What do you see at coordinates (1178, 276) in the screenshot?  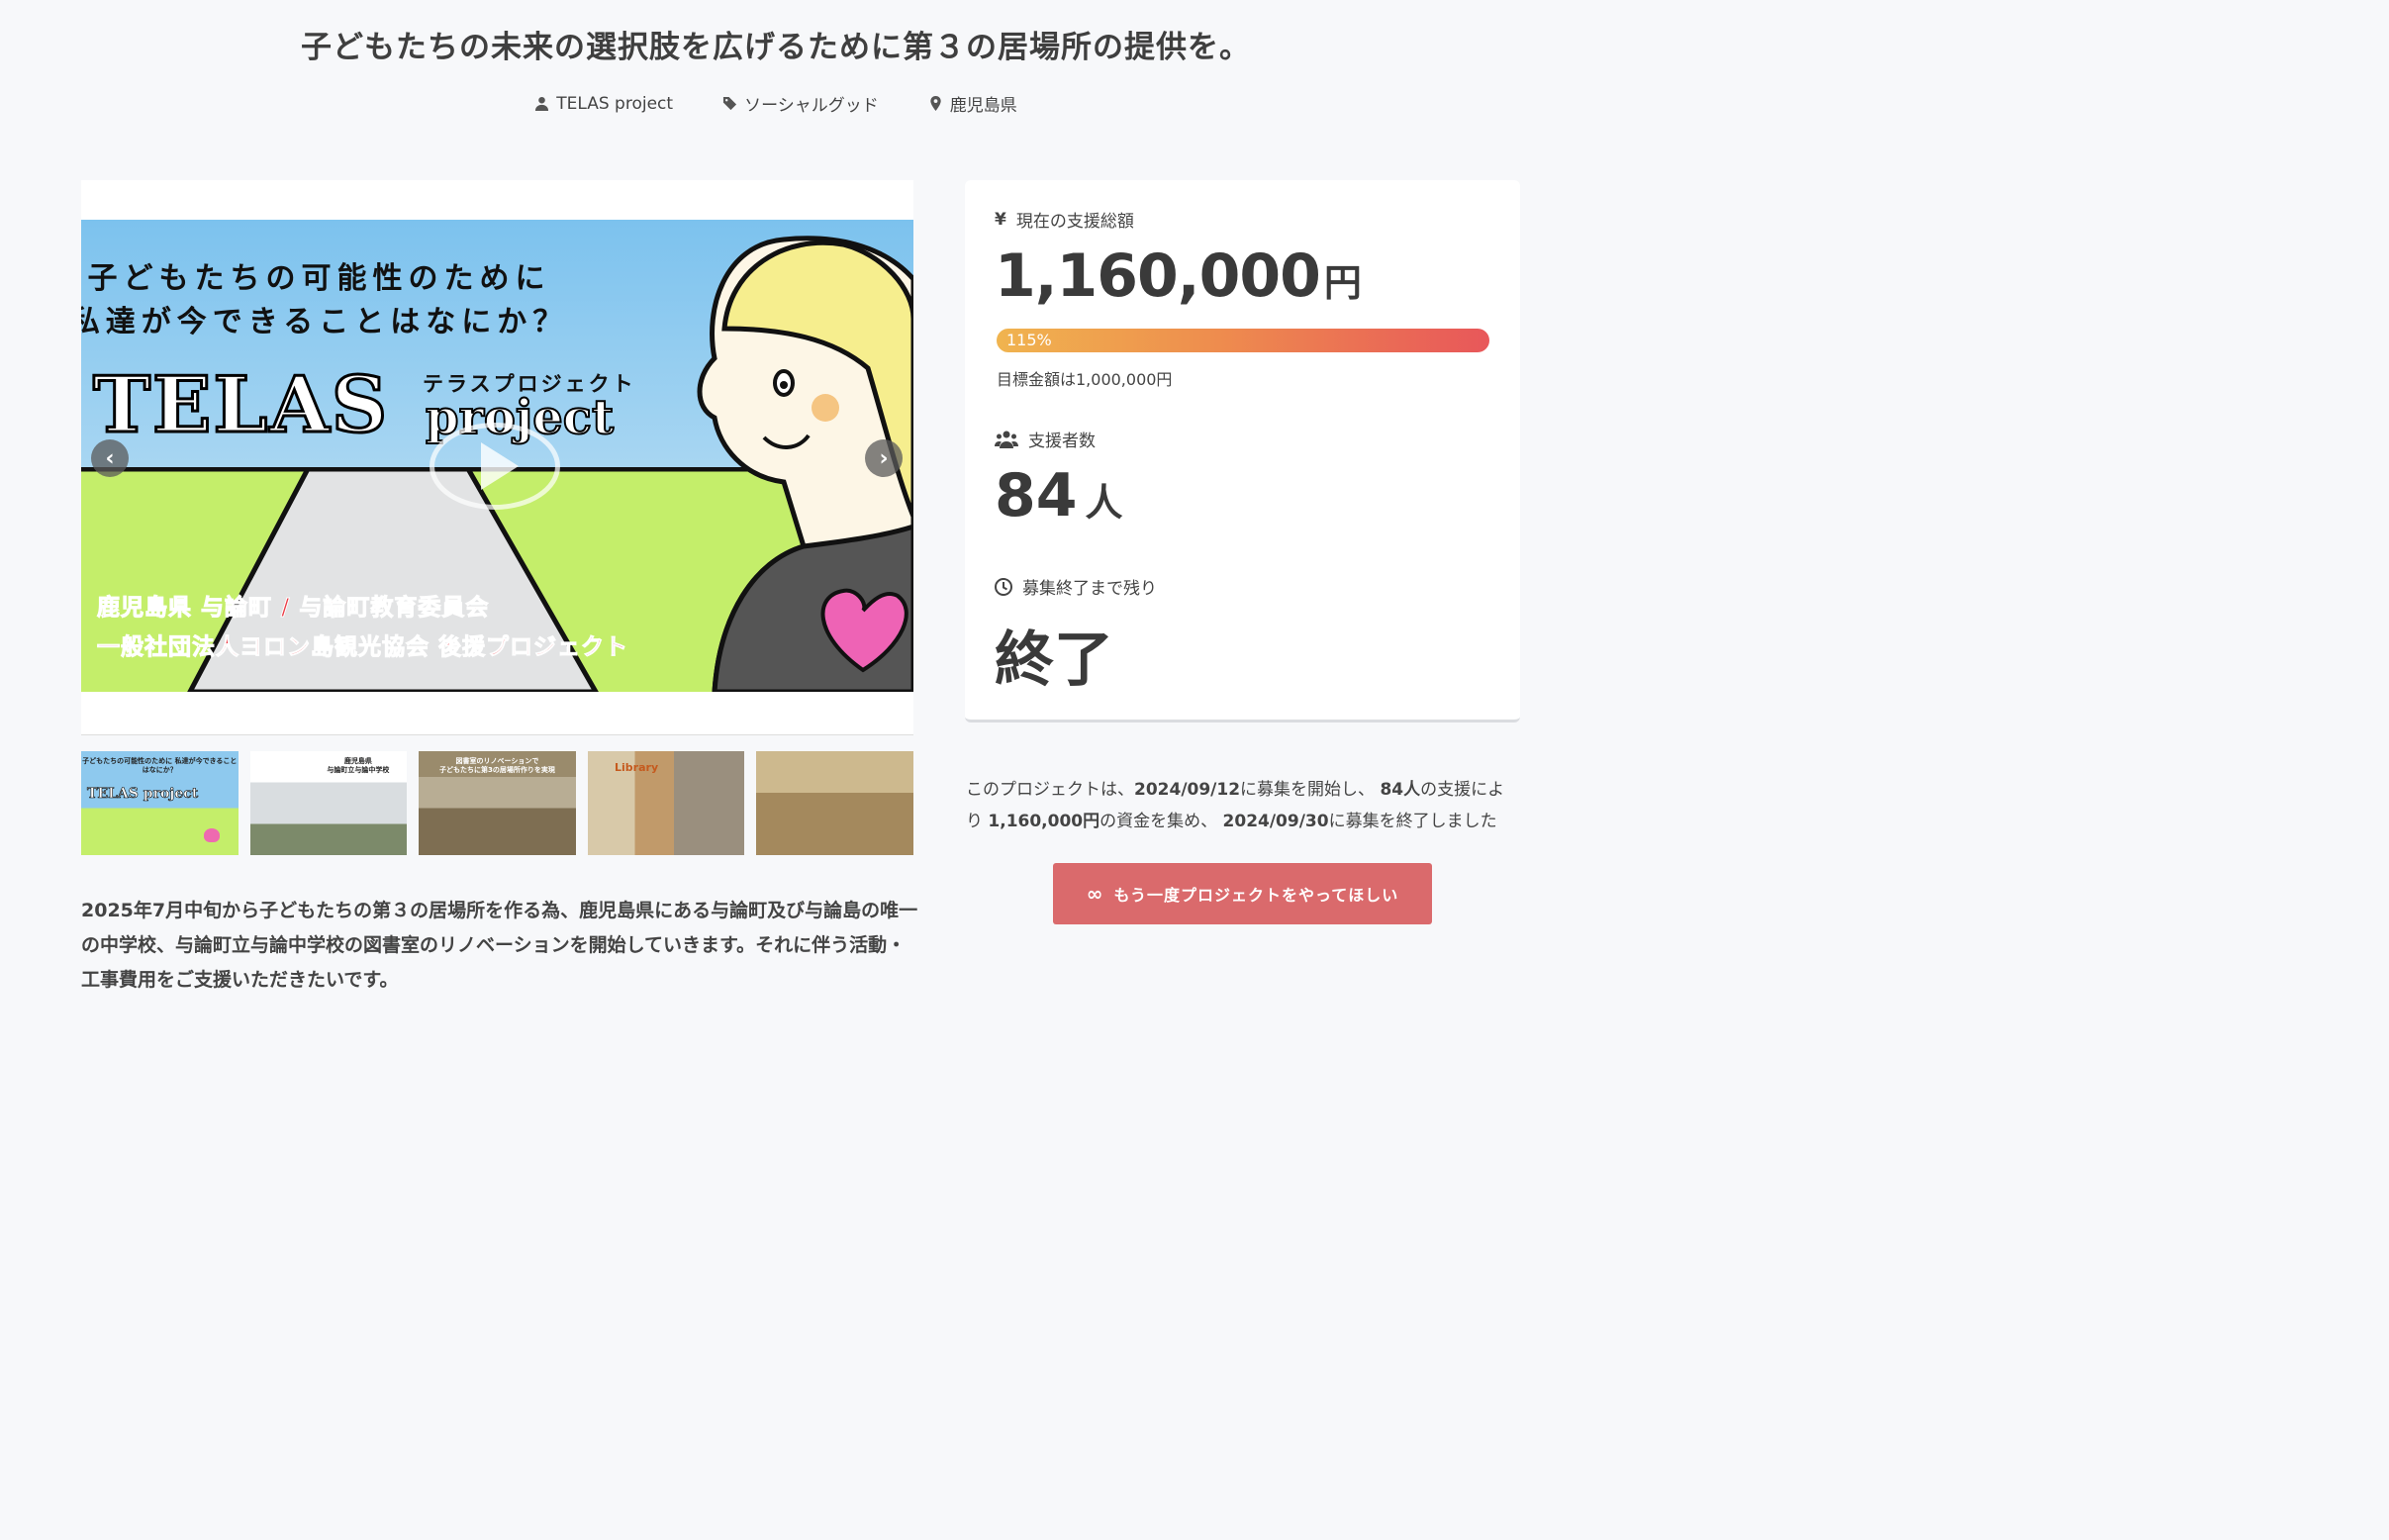 I see `amount-value: 1,160,000 円` at bounding box center [1178, 276].